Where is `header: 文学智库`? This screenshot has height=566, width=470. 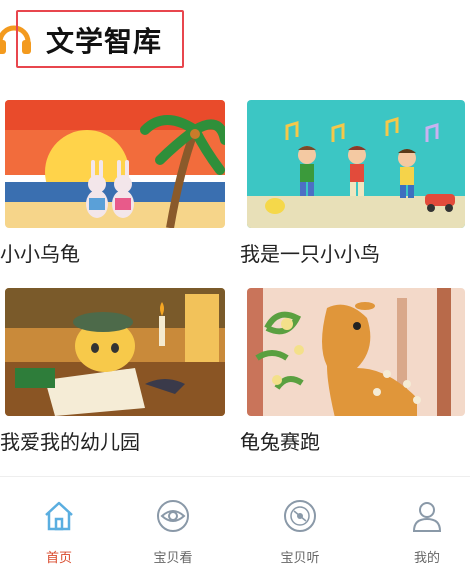 header: 文学智库 is located at coordinates (235, 40).